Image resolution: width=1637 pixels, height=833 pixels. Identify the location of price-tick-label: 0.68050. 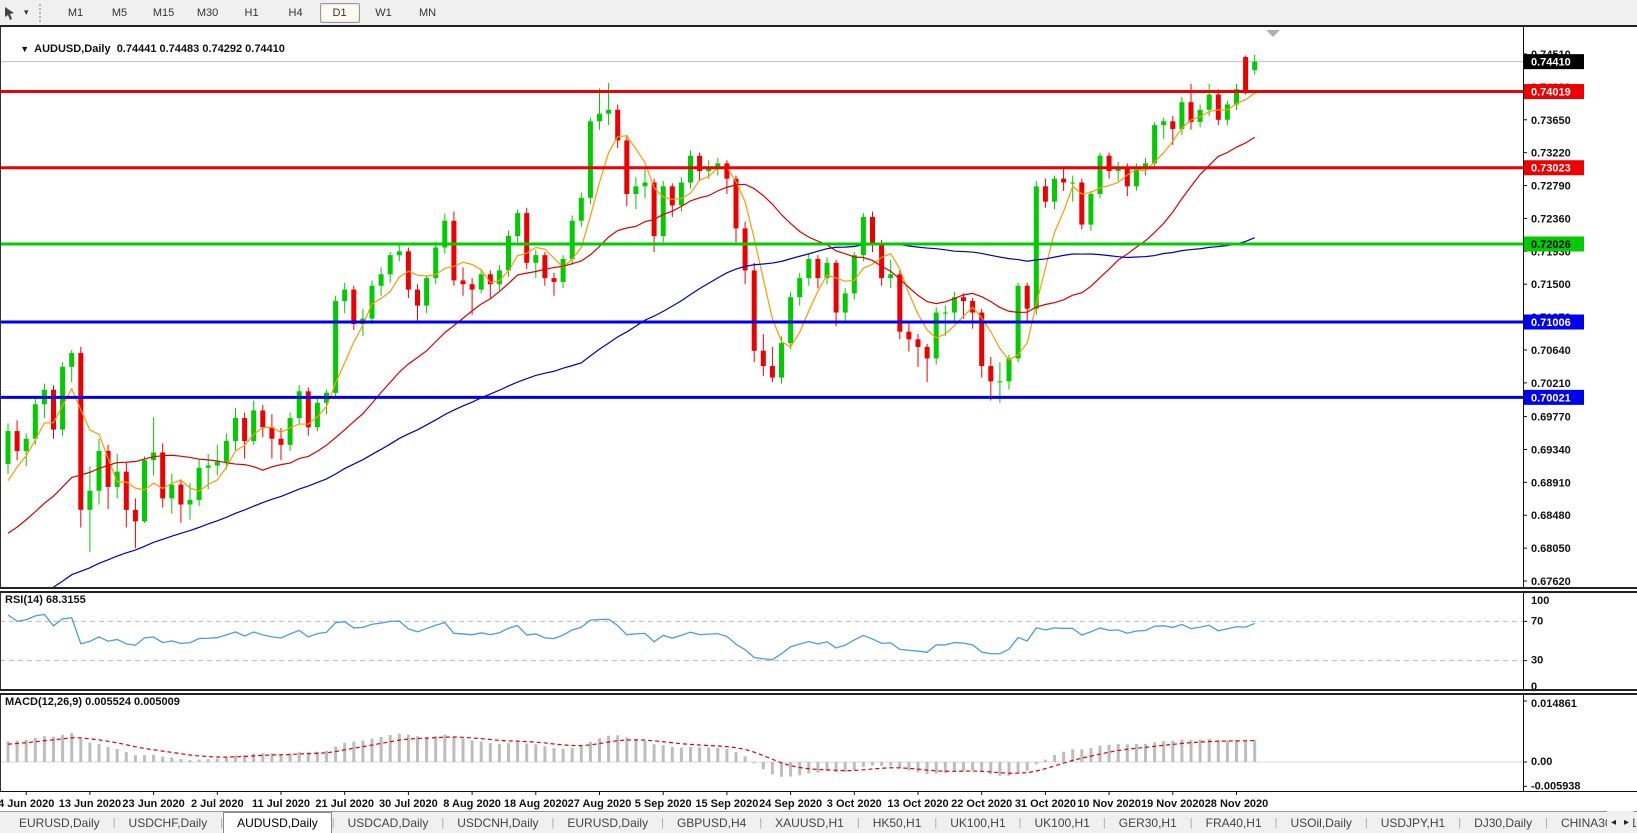
(1551, 549).